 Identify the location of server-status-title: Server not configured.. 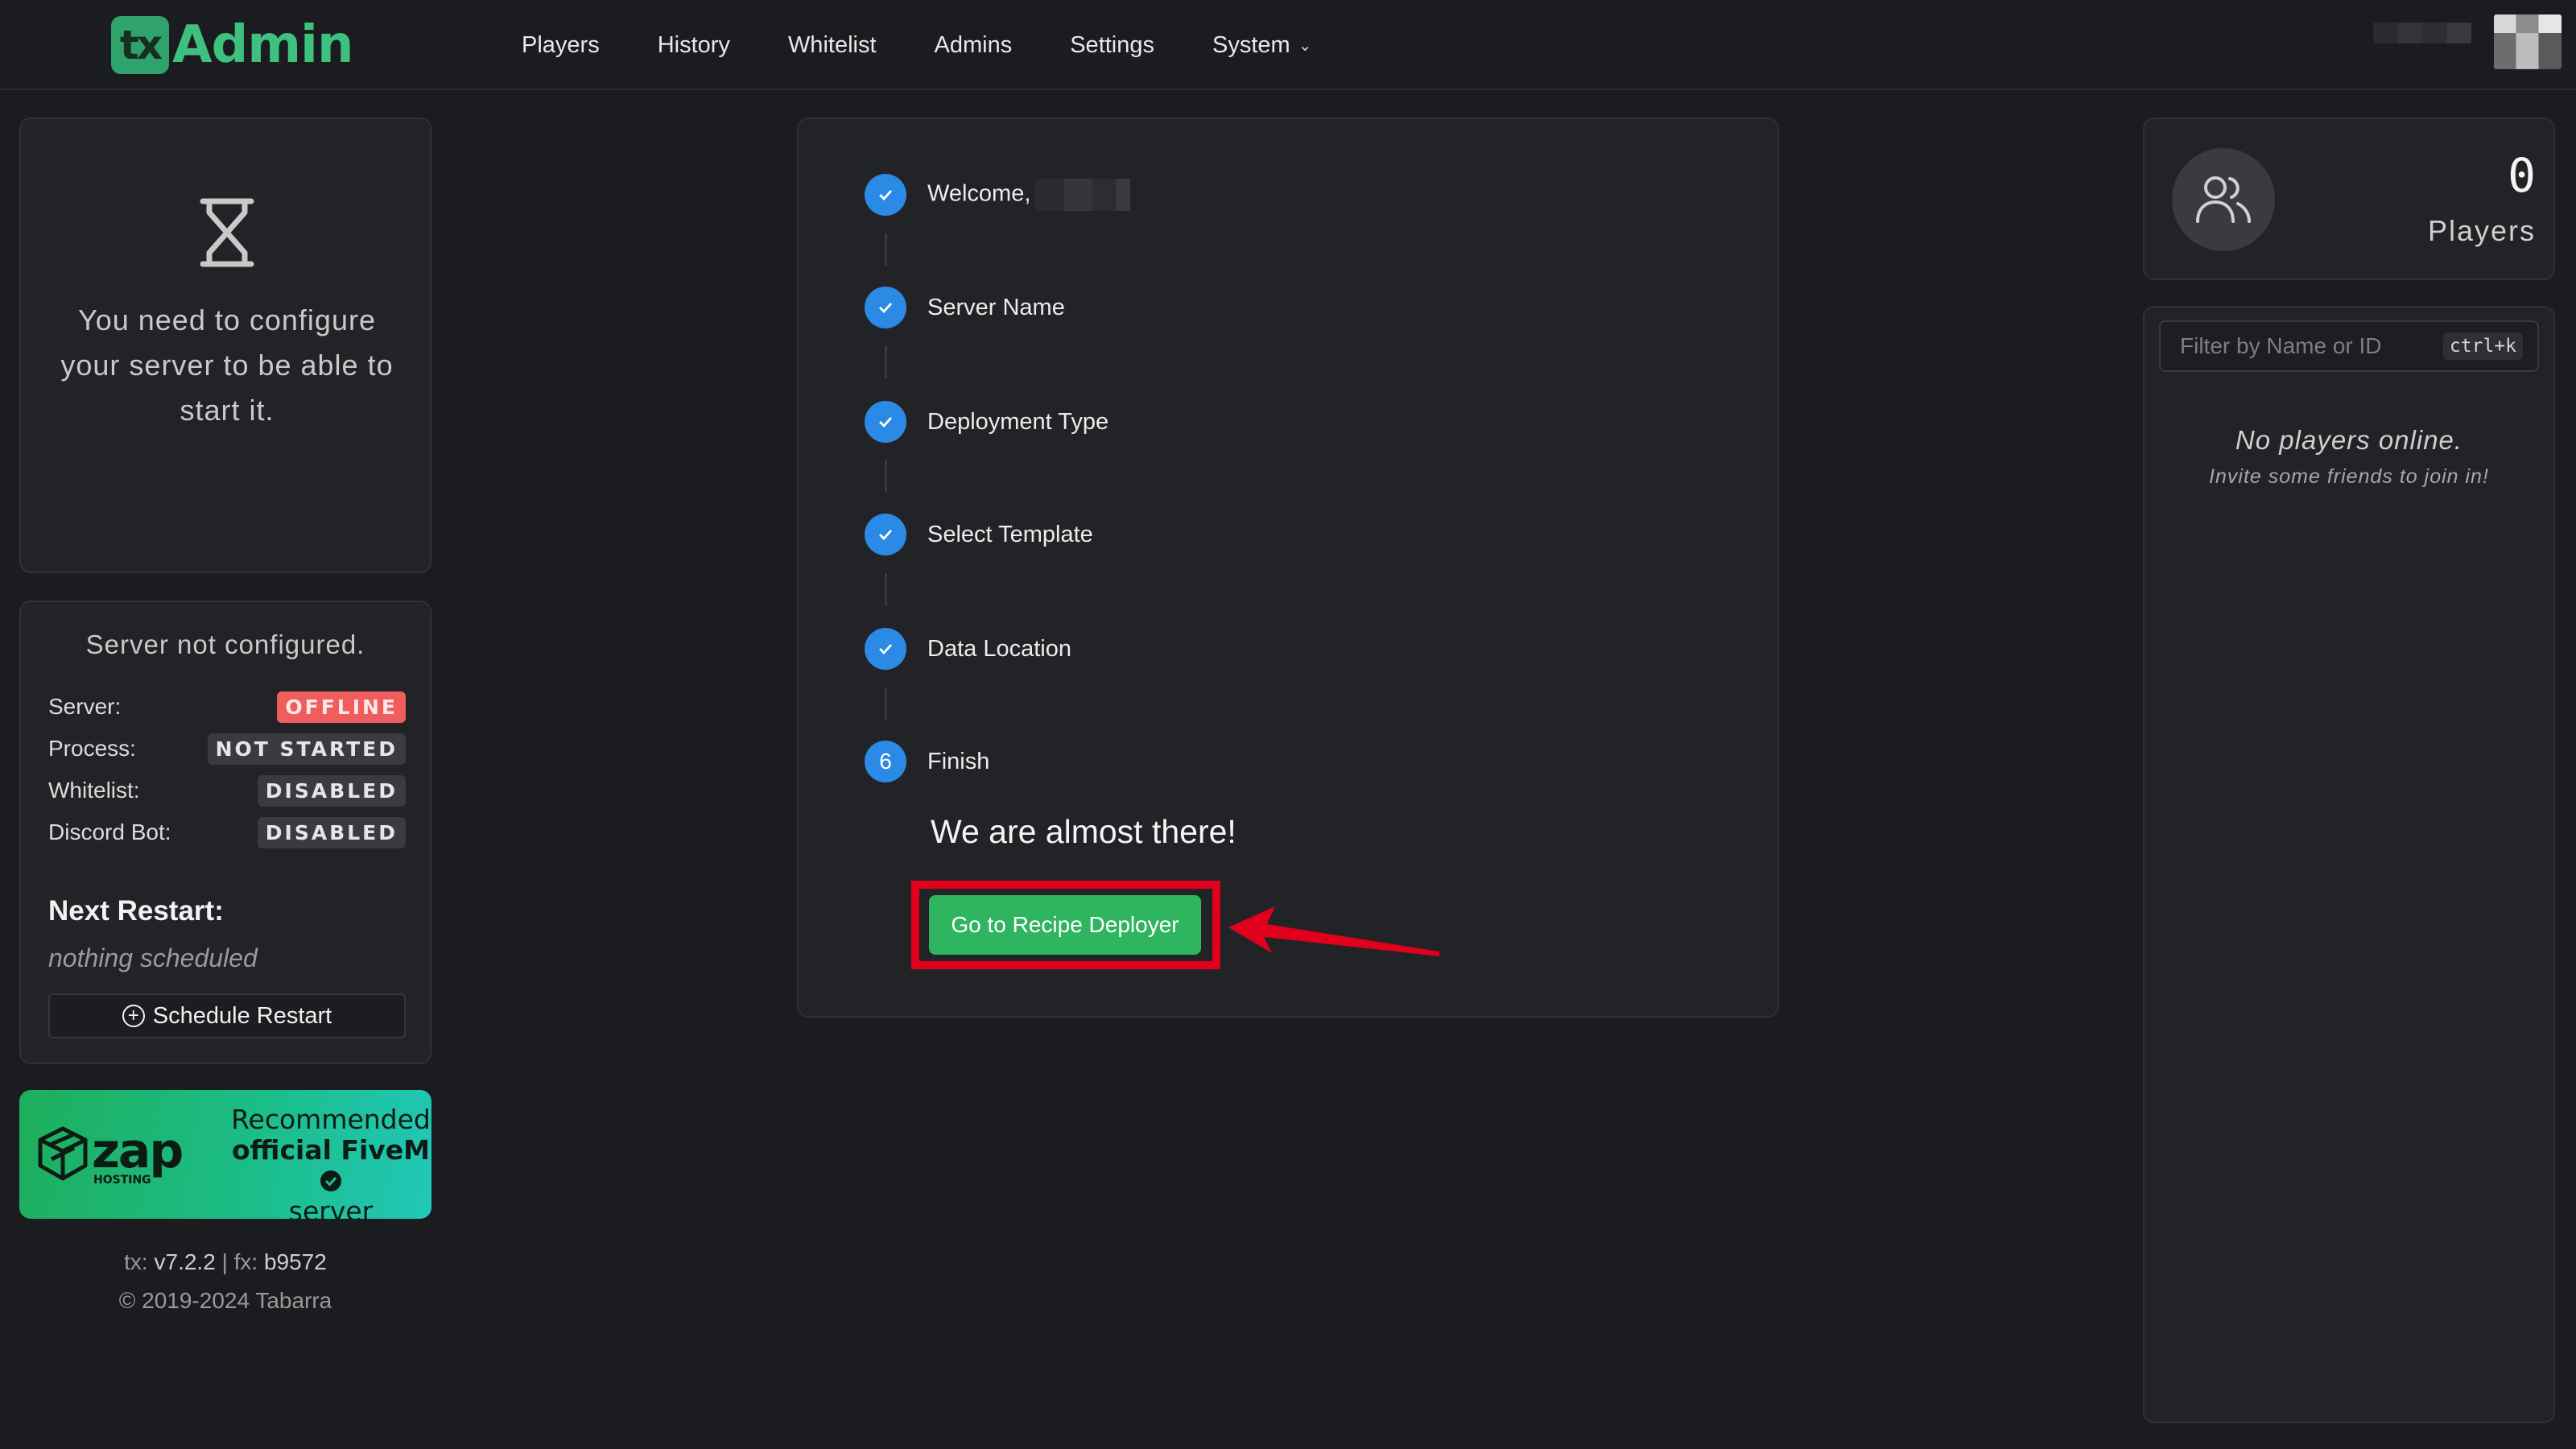
(225, 644).